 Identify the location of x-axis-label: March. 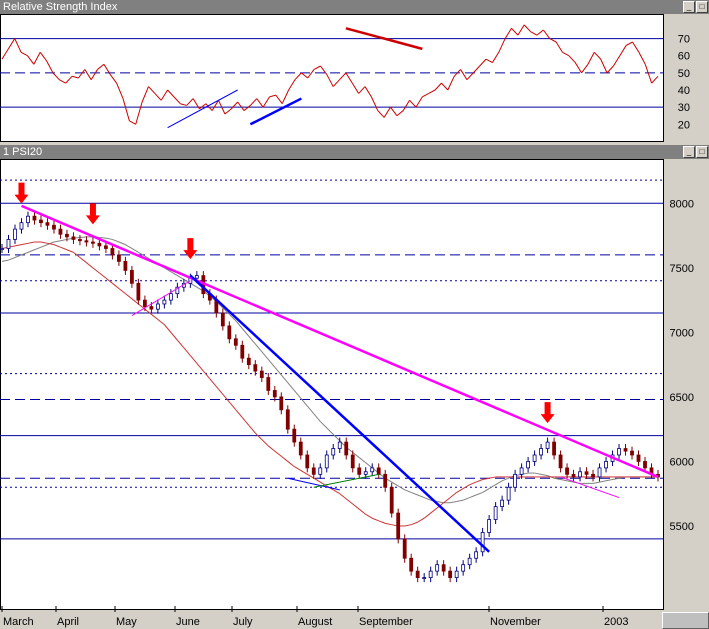
(18, 622).